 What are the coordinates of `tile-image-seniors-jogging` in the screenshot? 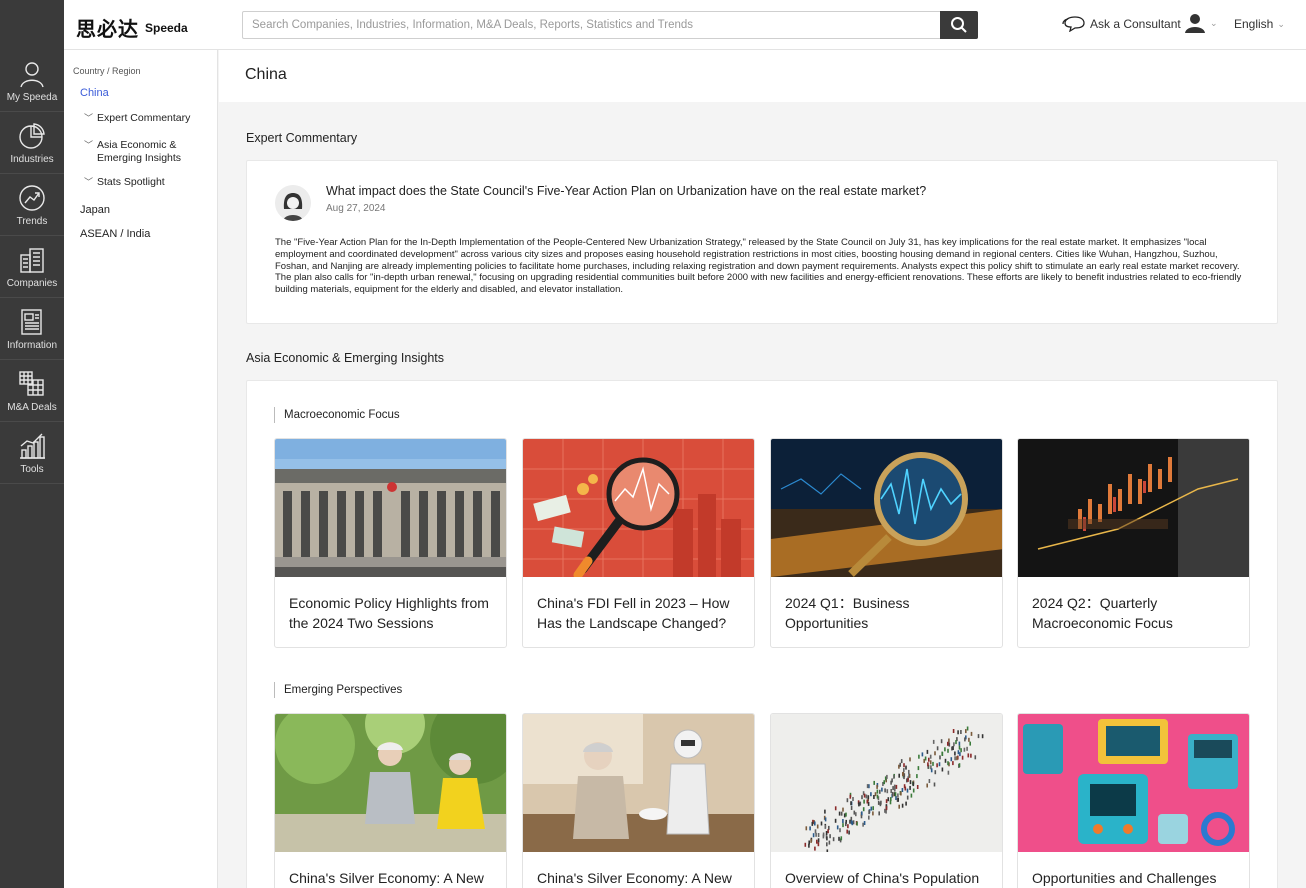 It's located at (390, 783).